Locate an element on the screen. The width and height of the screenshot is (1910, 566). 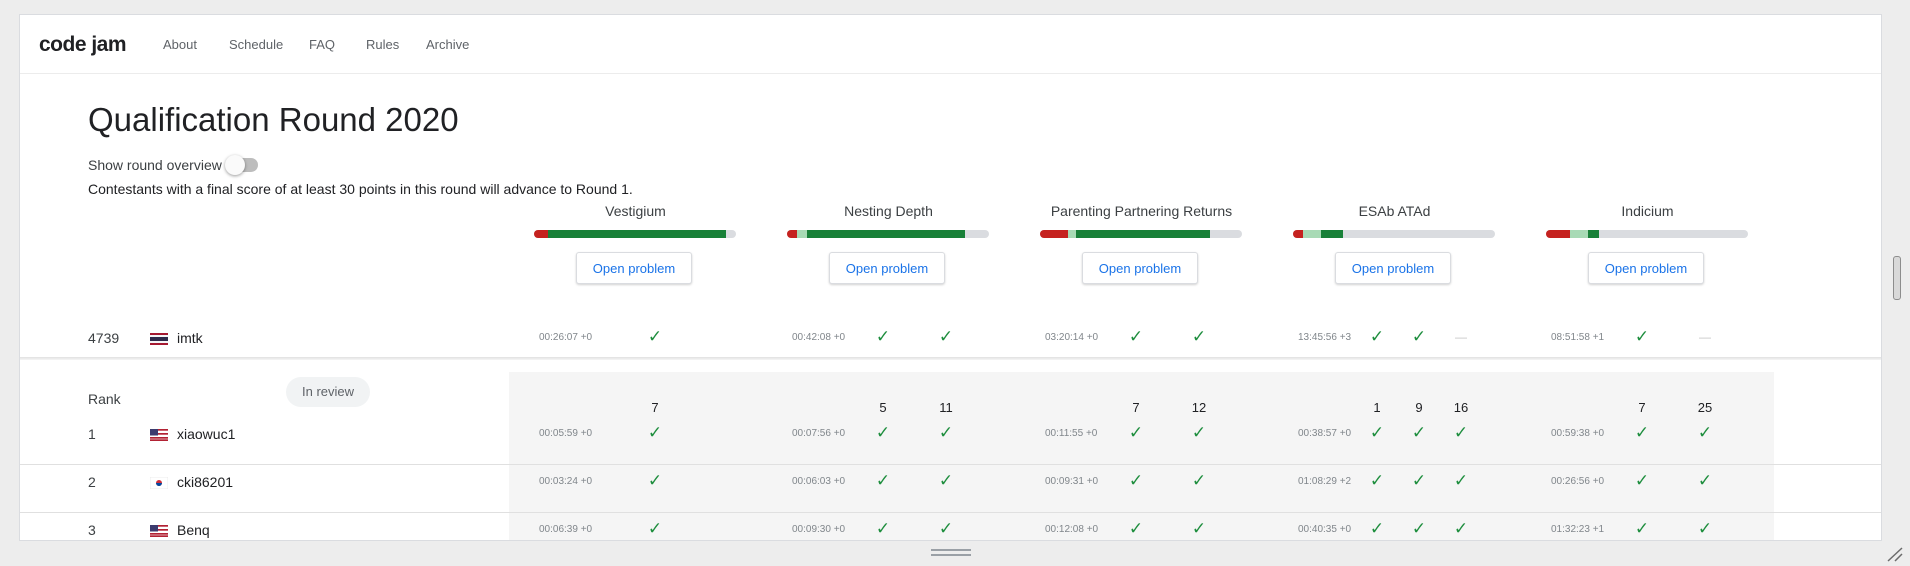
test-set-points: 25 is located at coordinates (1705, 407).